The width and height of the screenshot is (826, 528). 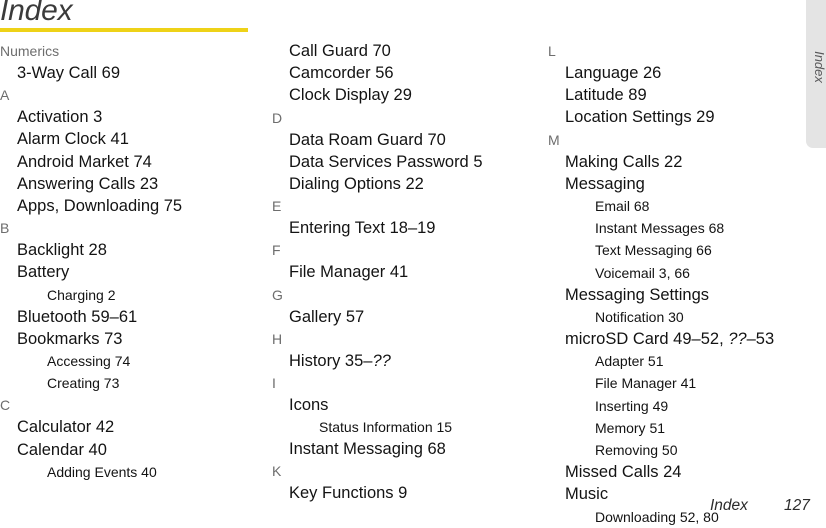 I want to click on index-entry: Making Calls 22, so click(x=673, y=162).